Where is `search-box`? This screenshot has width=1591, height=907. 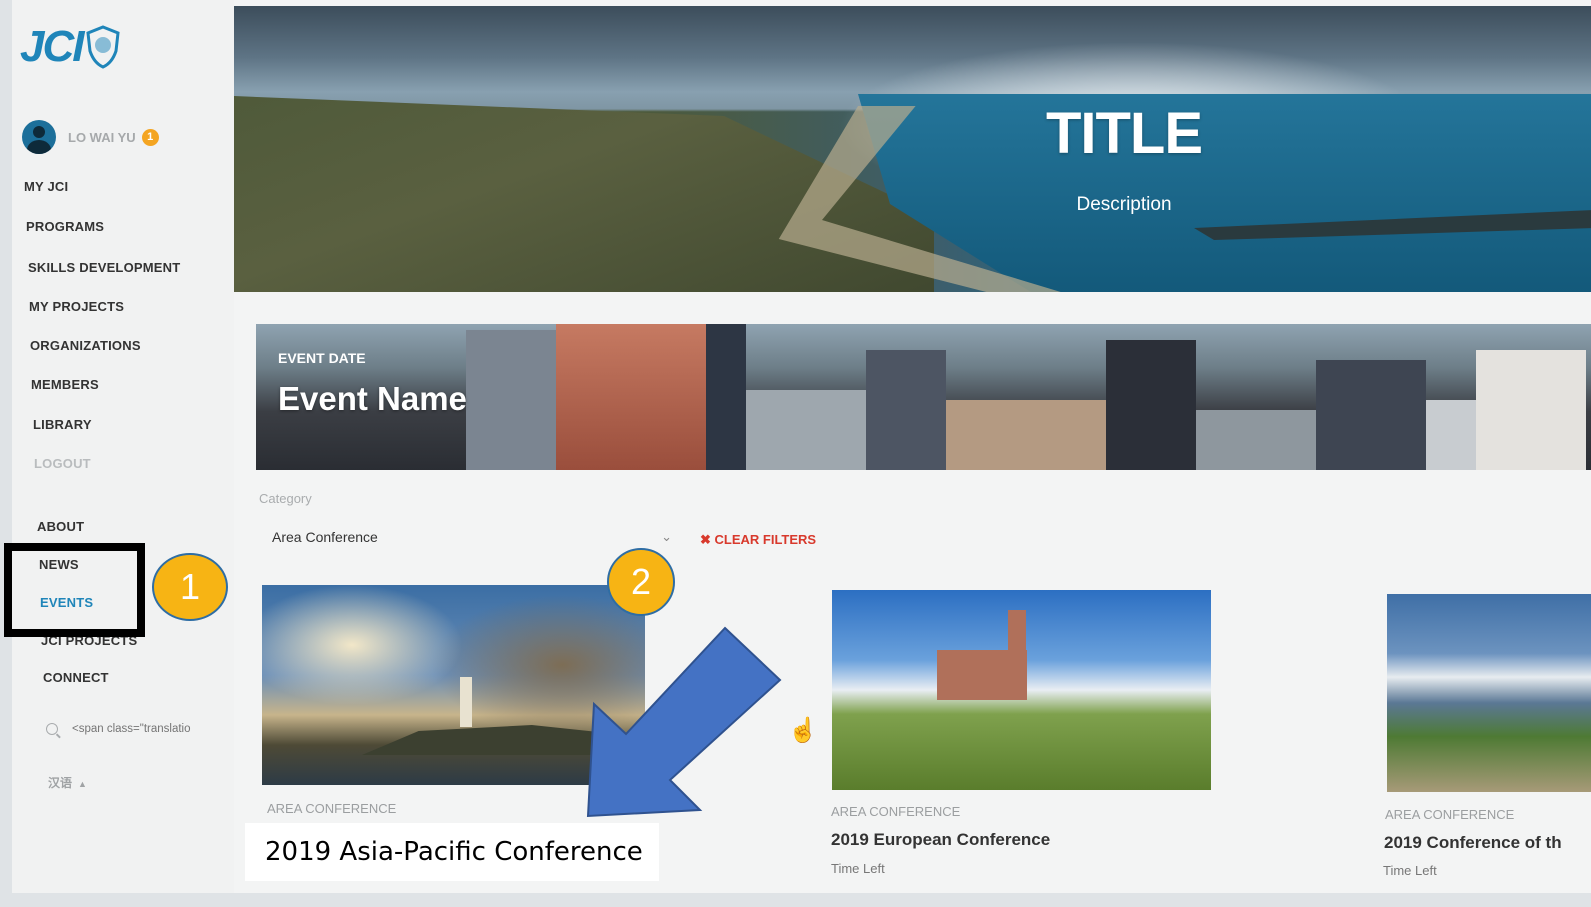 search-box is located at coordinates (135, 729).